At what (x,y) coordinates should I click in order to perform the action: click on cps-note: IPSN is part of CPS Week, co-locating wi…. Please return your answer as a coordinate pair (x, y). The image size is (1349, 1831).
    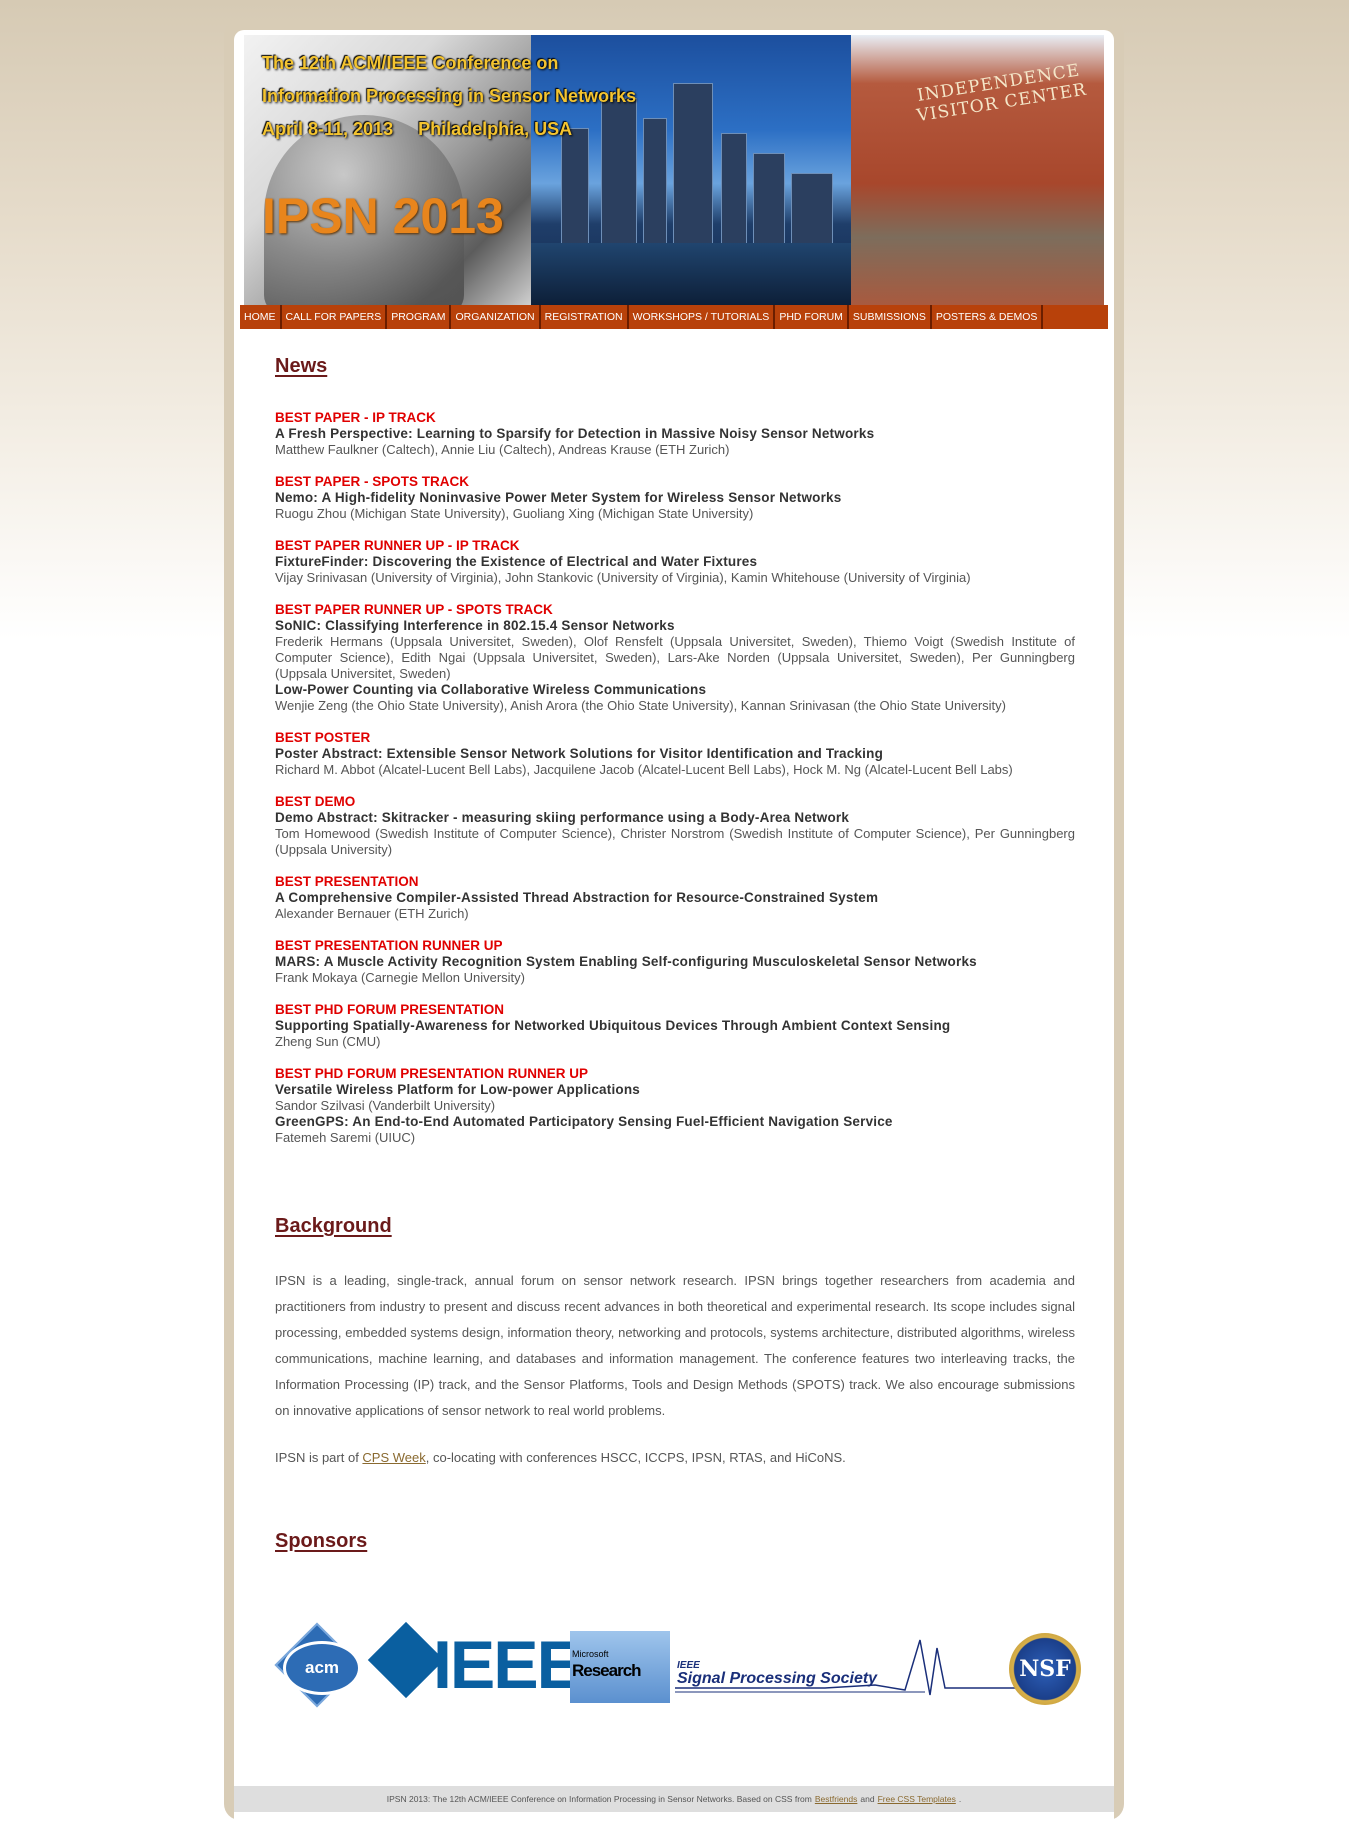
    Looking at the image, I should click on (675, 1457).